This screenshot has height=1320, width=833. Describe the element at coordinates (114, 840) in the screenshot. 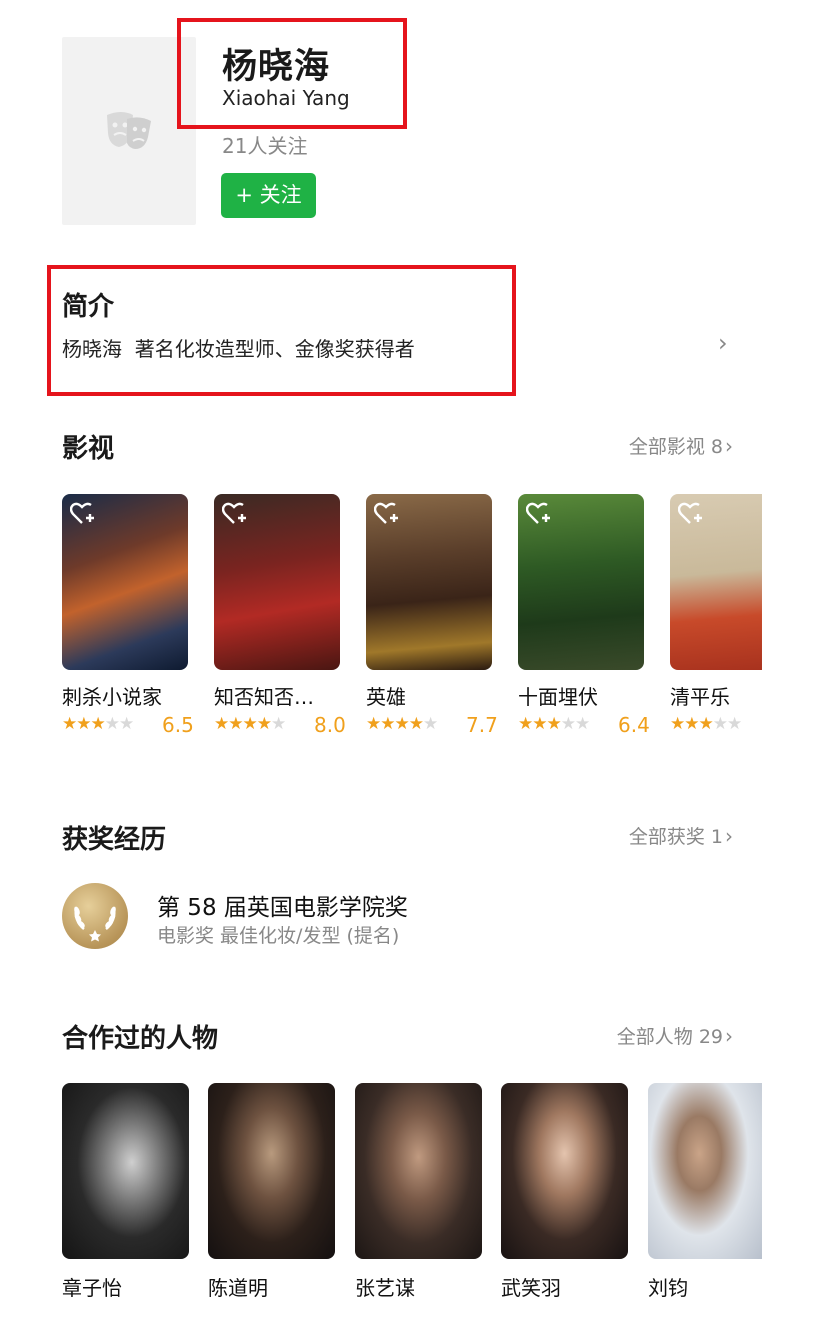

I see `awards-section-title: 获奖经历` at that location.